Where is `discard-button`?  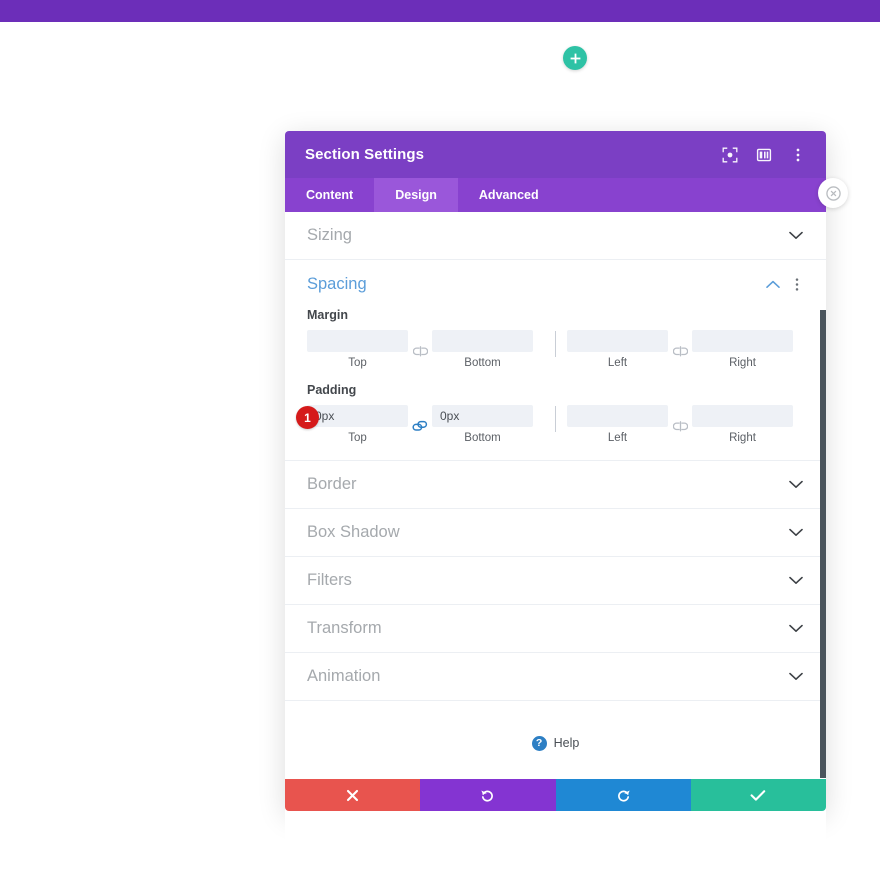 discard-button is located at coordinates (353, 795).